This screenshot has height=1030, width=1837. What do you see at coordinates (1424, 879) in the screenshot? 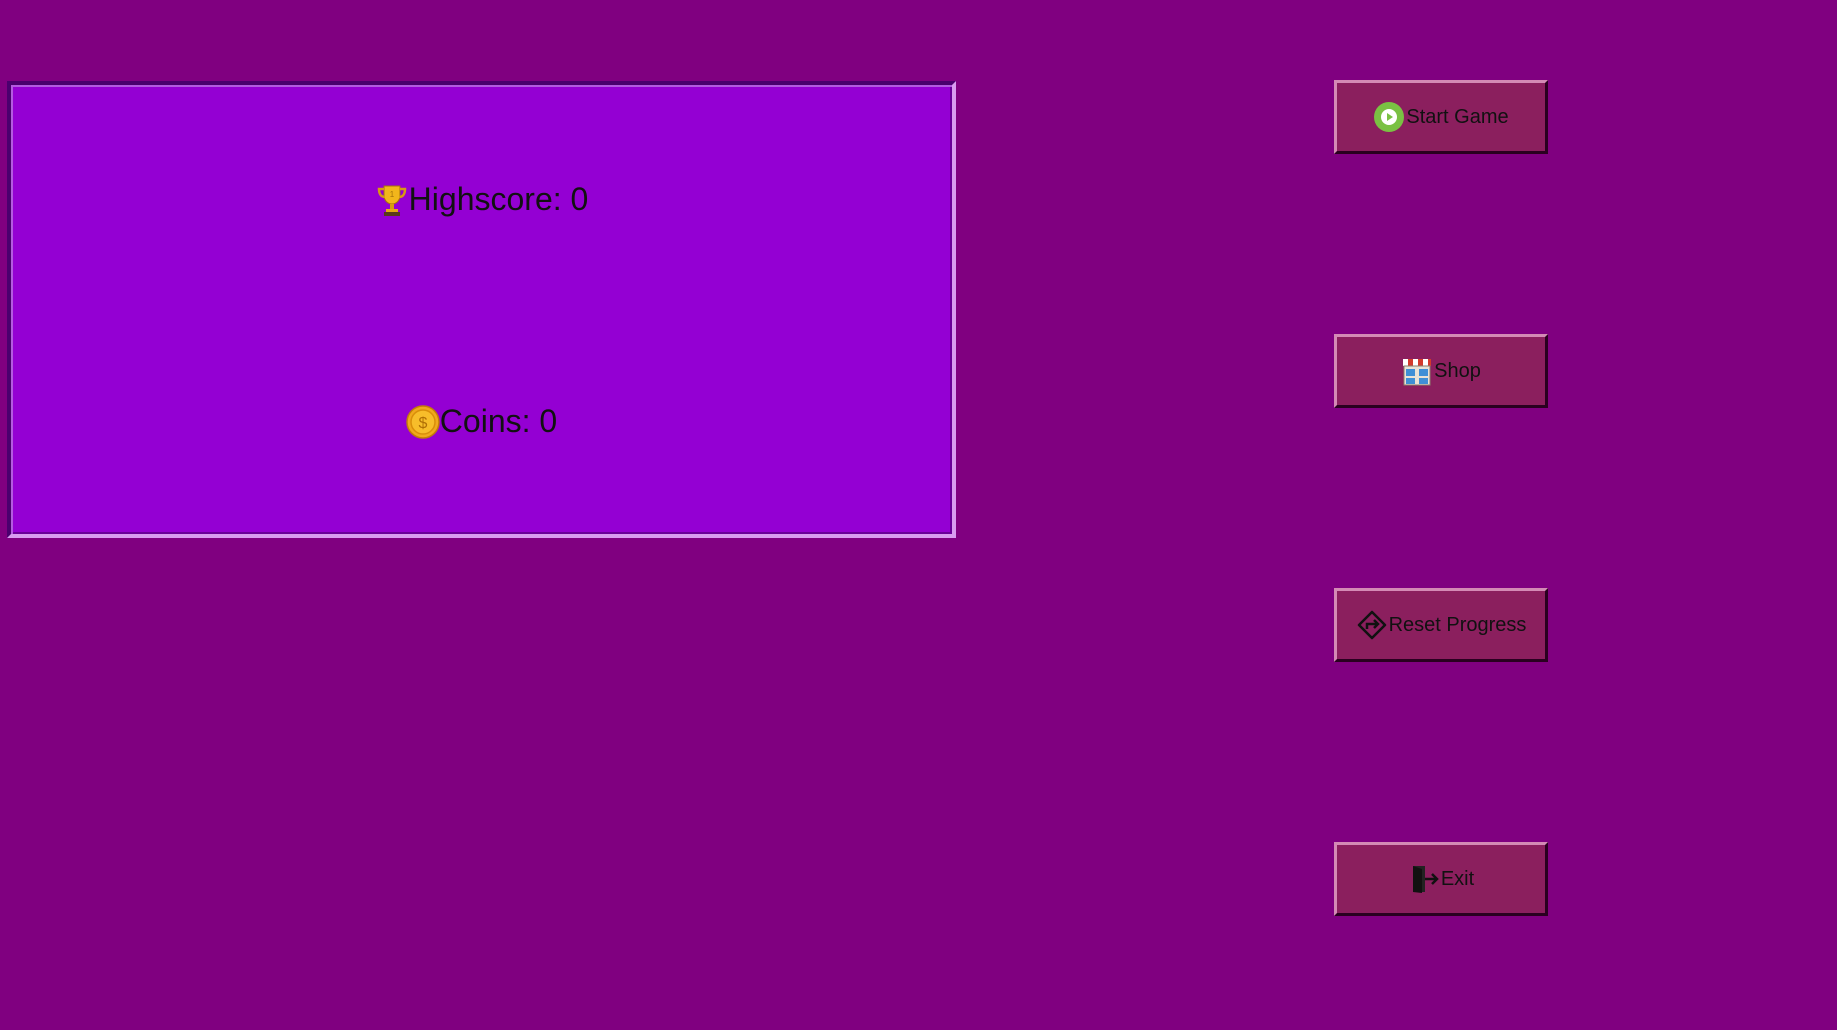
I see `exit-door-icon` at bounding box center [1424, 879].